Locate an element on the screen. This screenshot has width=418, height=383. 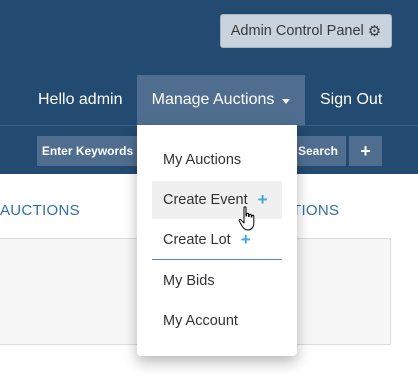
menu-item-label: Create Event is located at coordinates (205, 200).